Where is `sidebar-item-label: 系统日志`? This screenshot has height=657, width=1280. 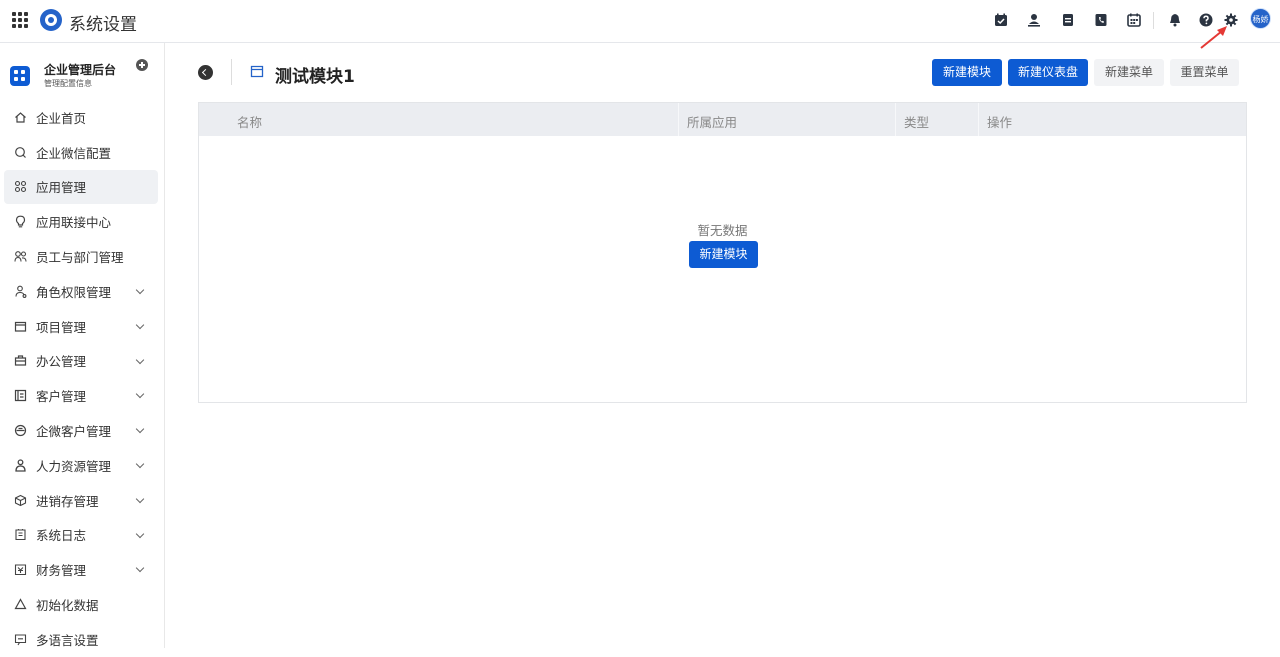 sidebar-item-label: 系统日志 is located at coordinates (61, 536).